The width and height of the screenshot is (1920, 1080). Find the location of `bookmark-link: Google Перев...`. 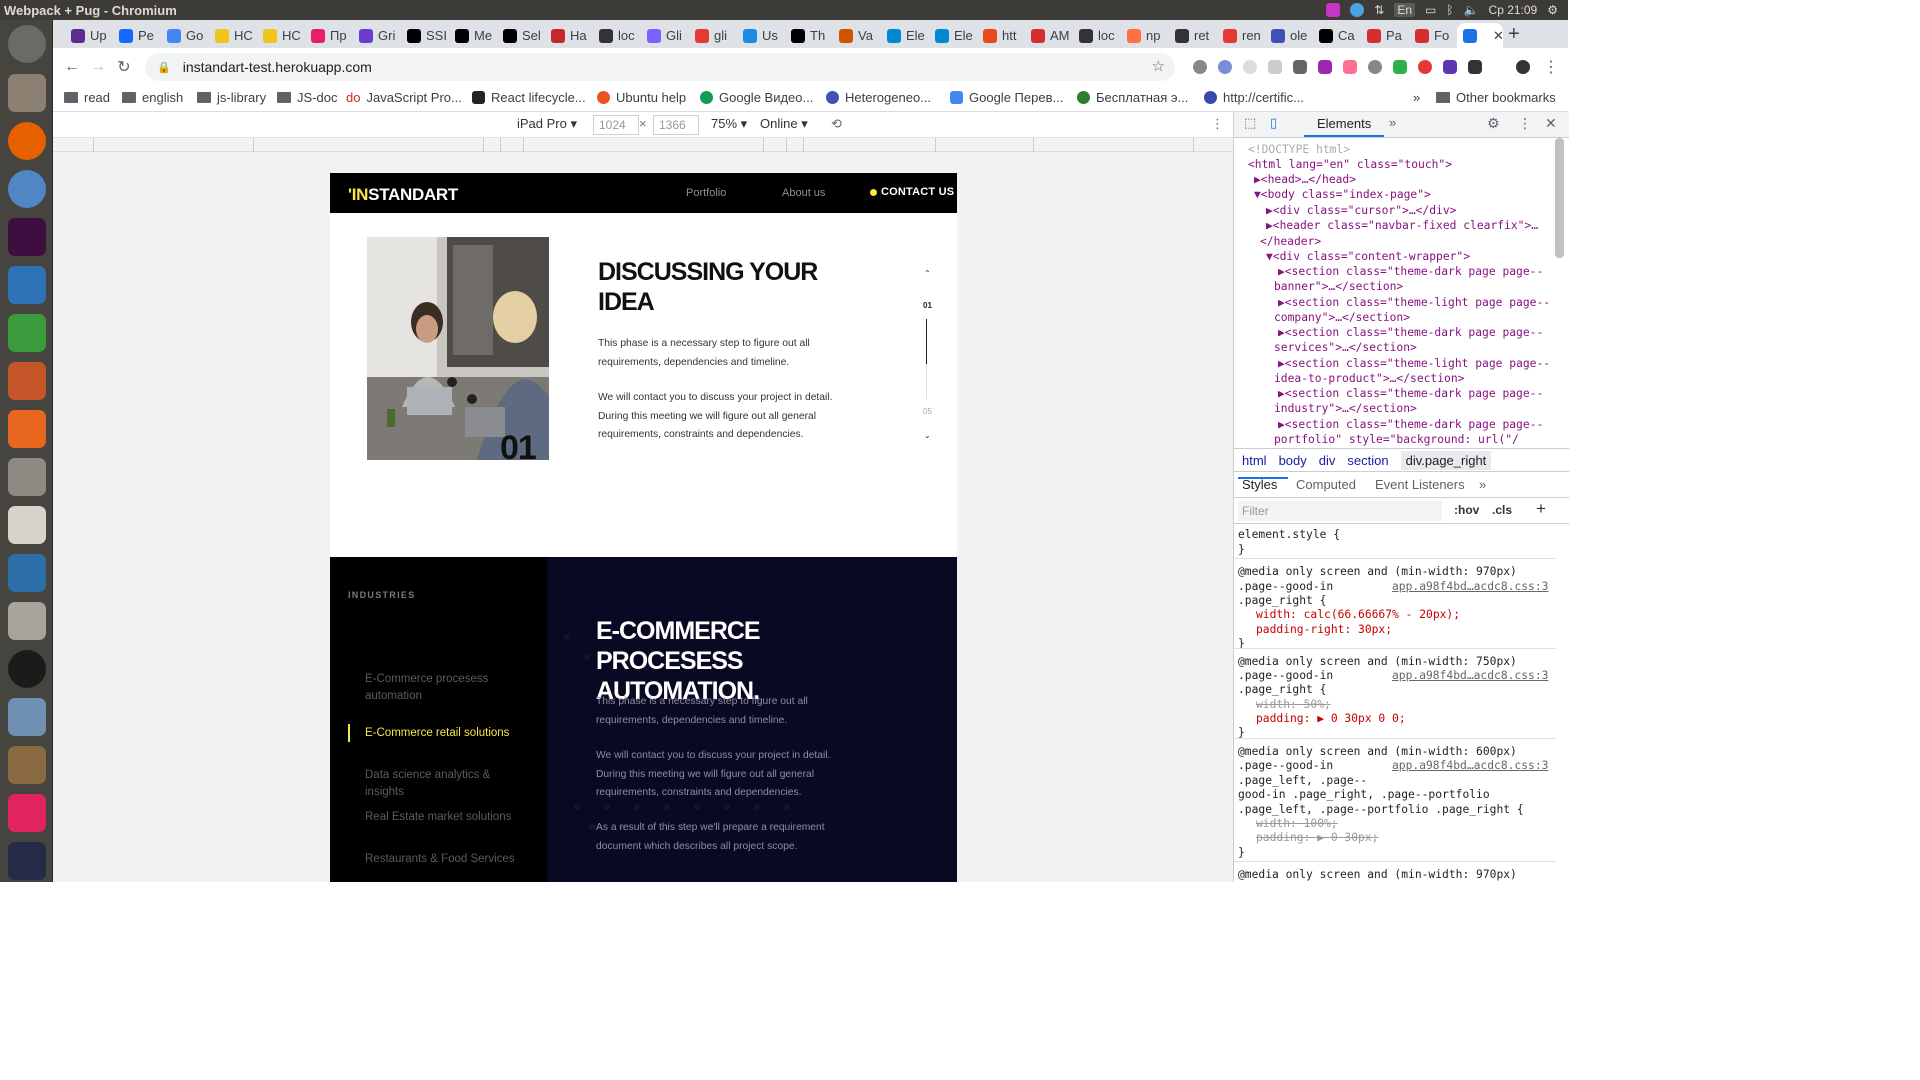

bookmark-link: Google Перев... is located at coordinates (1006, 97).